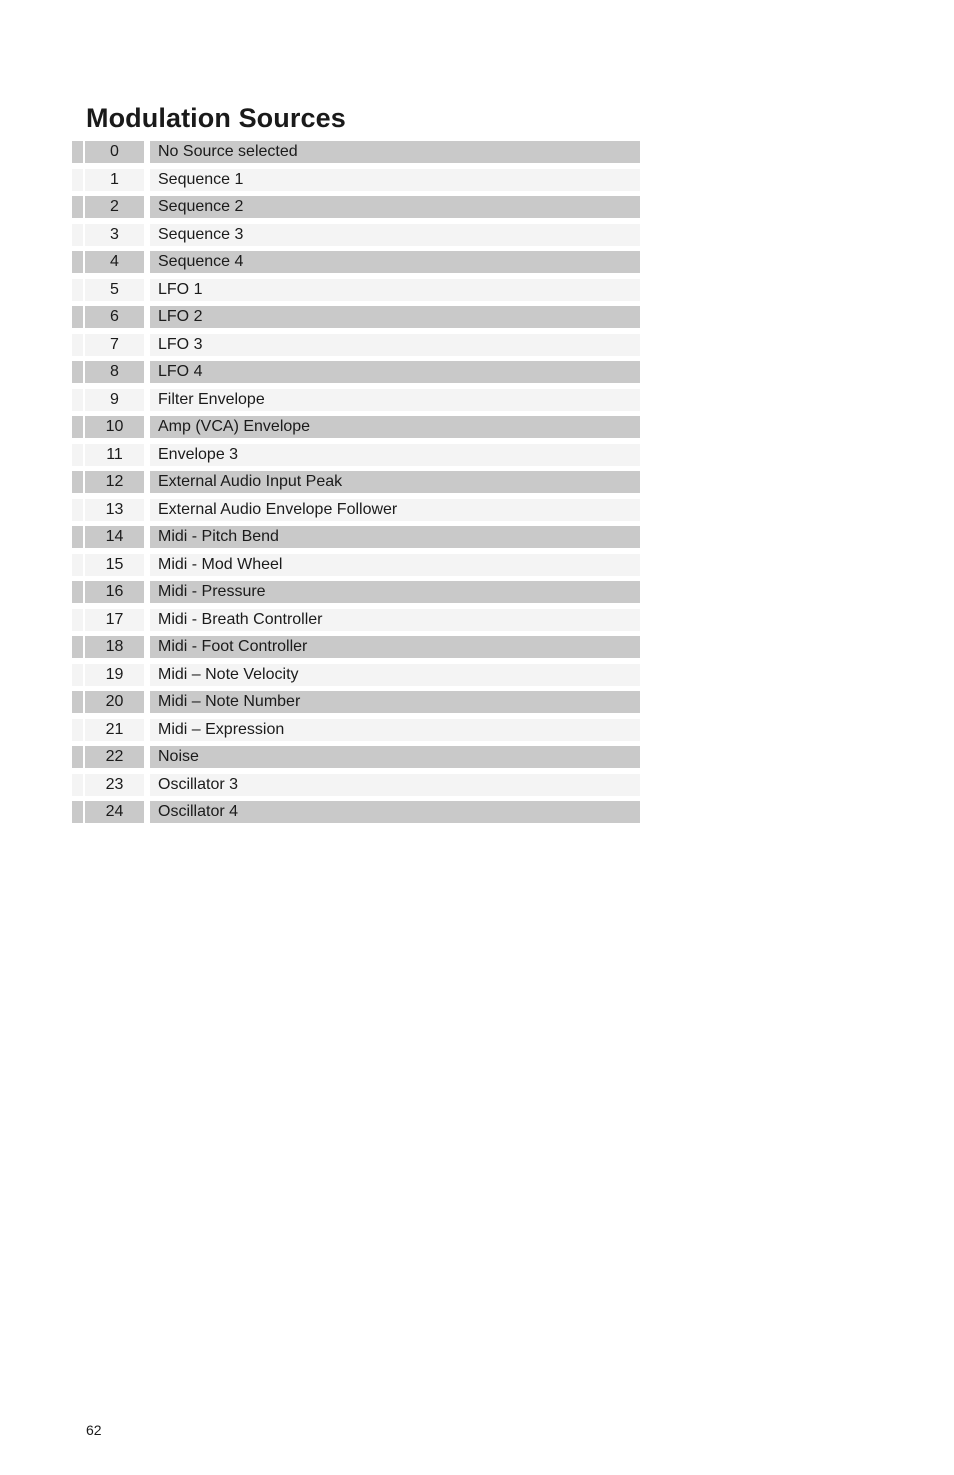  I want to click on source-index-cell: 7, so click(114, 344).